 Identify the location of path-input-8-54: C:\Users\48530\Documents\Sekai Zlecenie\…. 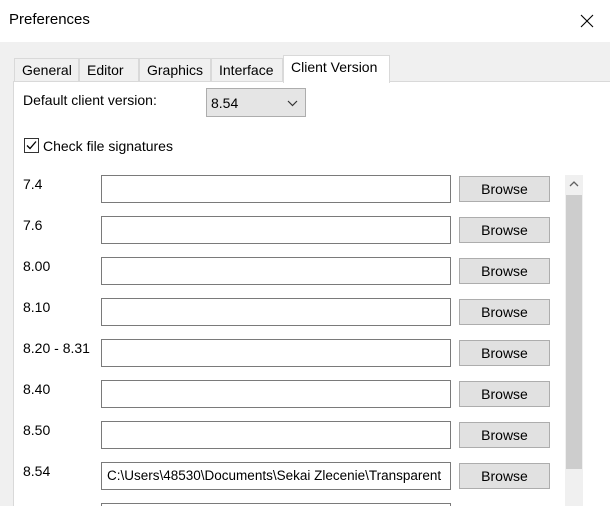
(276, 476).